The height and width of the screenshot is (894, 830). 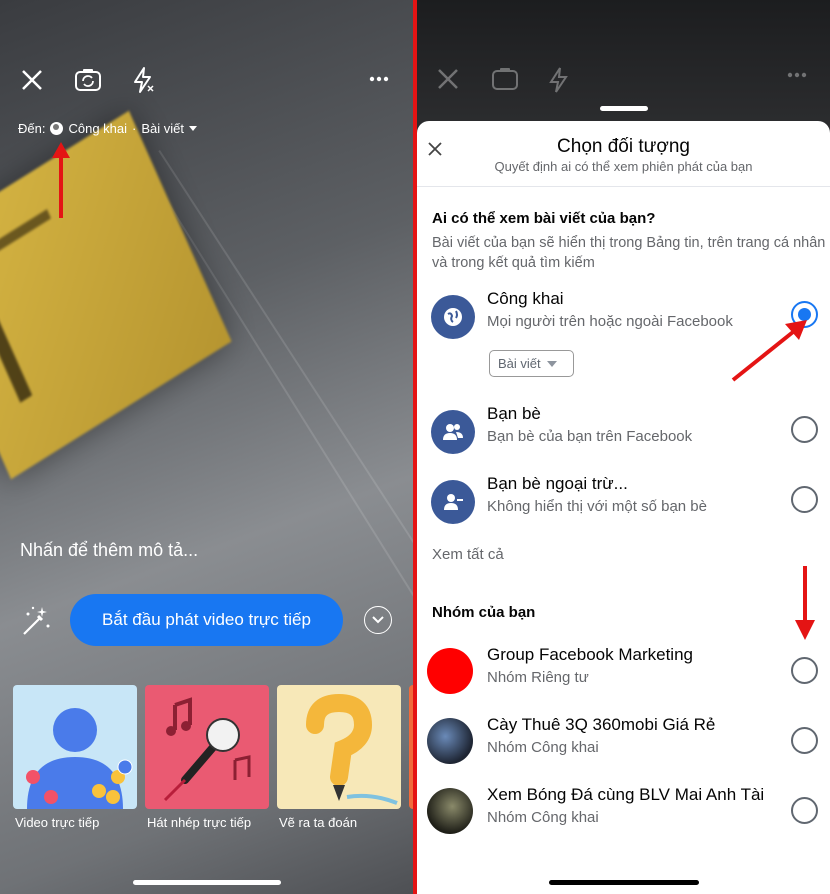 I want to click on sheet-title: Chọn đối tượng, so click(x=623, y=146).